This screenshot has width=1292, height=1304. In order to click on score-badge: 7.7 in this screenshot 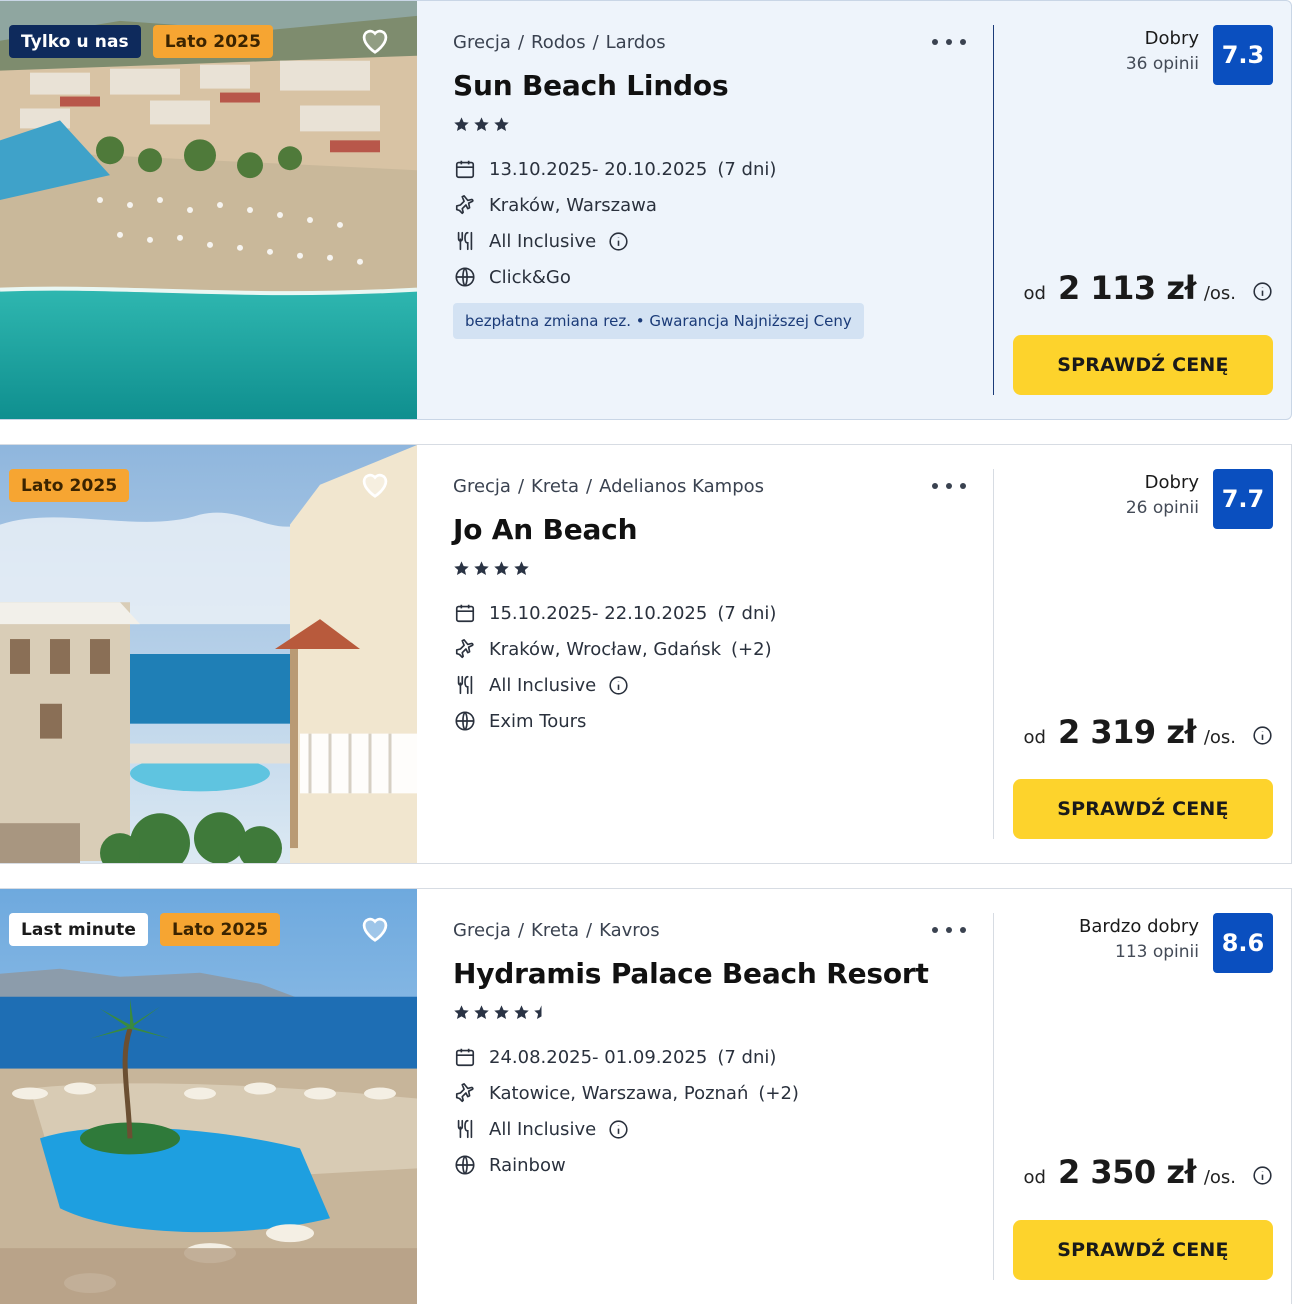, I will do `click(1243, 499)`.